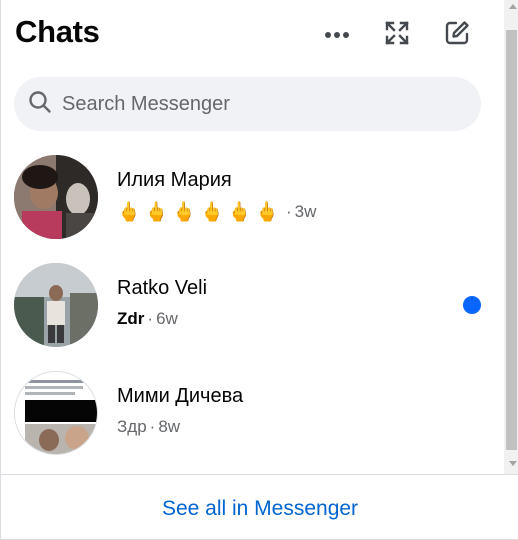  I want to click on chat-preview: Zdr · 6w, so click(147, 319).